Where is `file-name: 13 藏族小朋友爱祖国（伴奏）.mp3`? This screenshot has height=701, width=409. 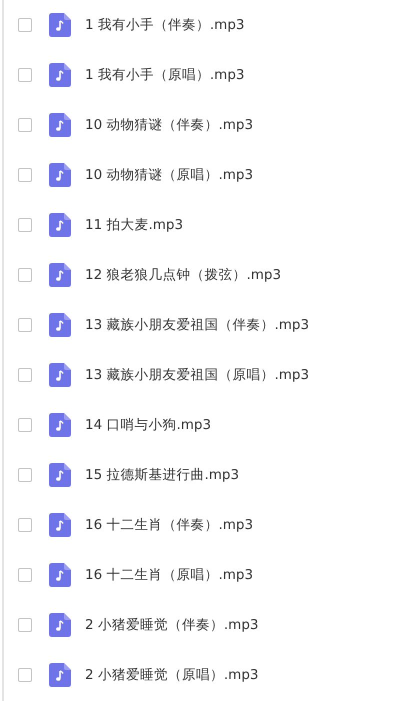
file-name: 13 藏族小朋友爱祖国（伴奏）.mp3 is located at coordinates (197, 325).